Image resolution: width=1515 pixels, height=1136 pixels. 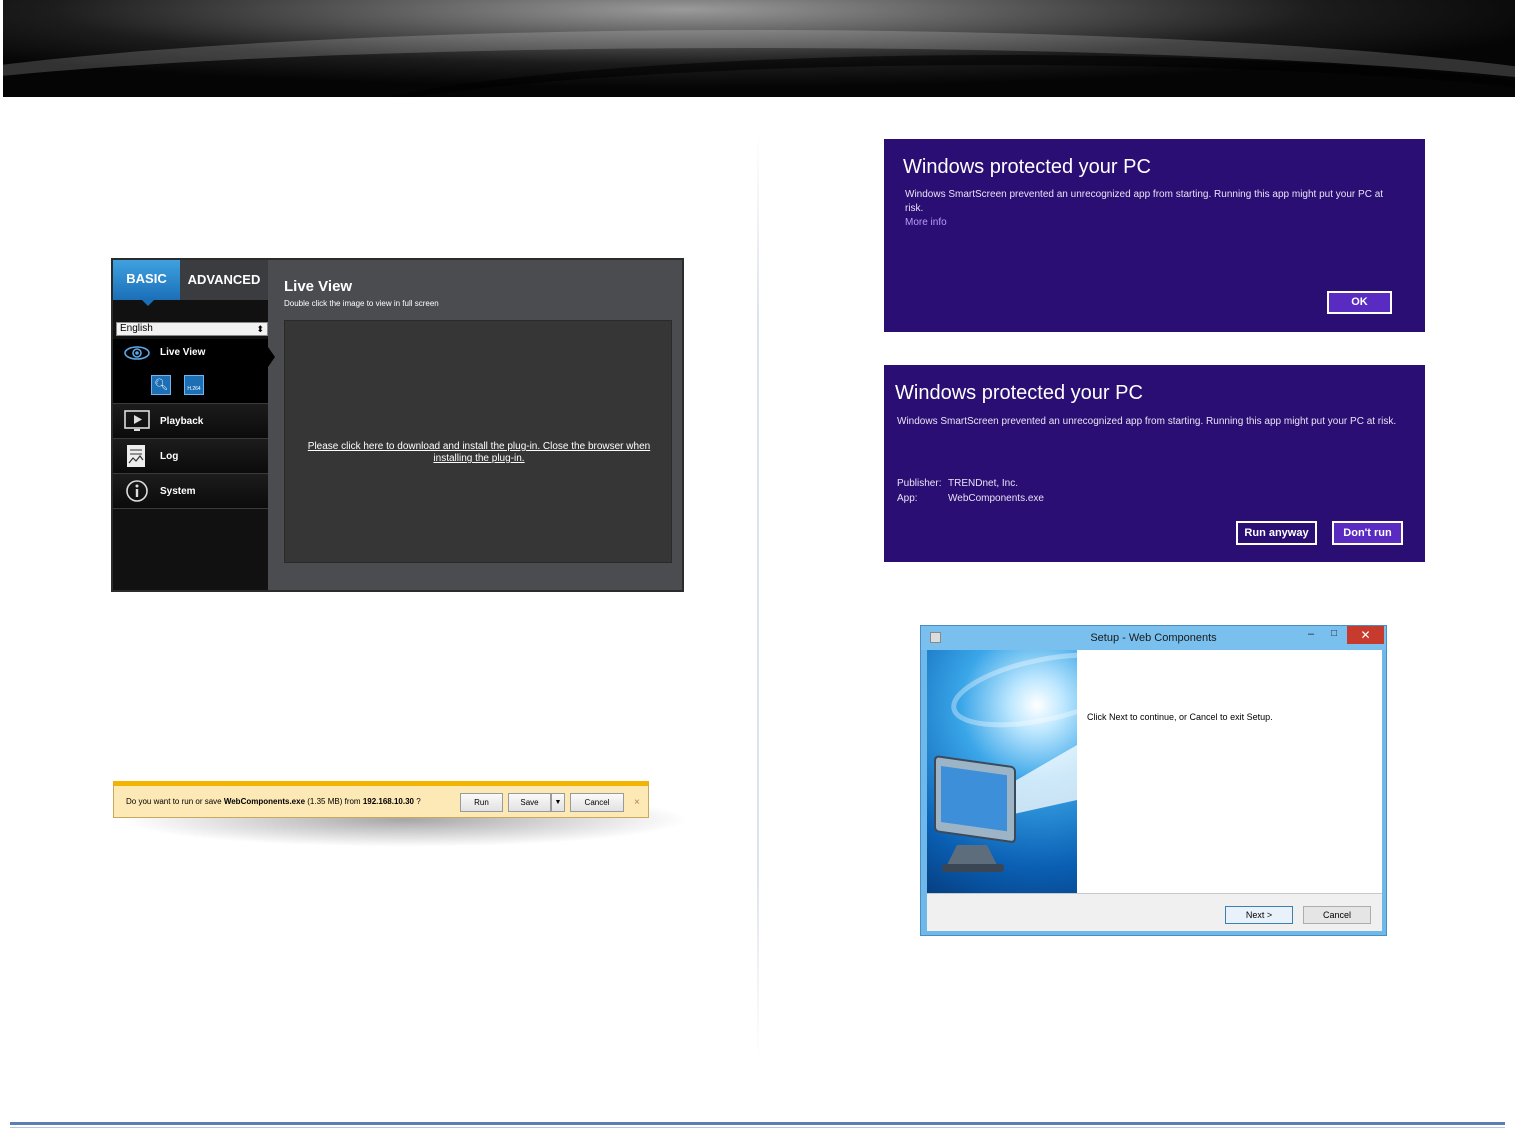 What do you see at coordinates (148, 302) in the screenshot?
I see `tab-pointer` at bounding box center [148, 302].